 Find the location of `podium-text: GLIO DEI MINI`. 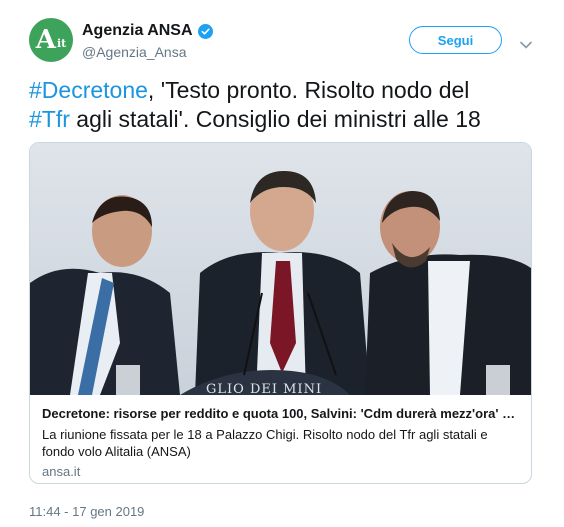

podium-text: GLIO DEI MINI is located at coordinates (264, 388).